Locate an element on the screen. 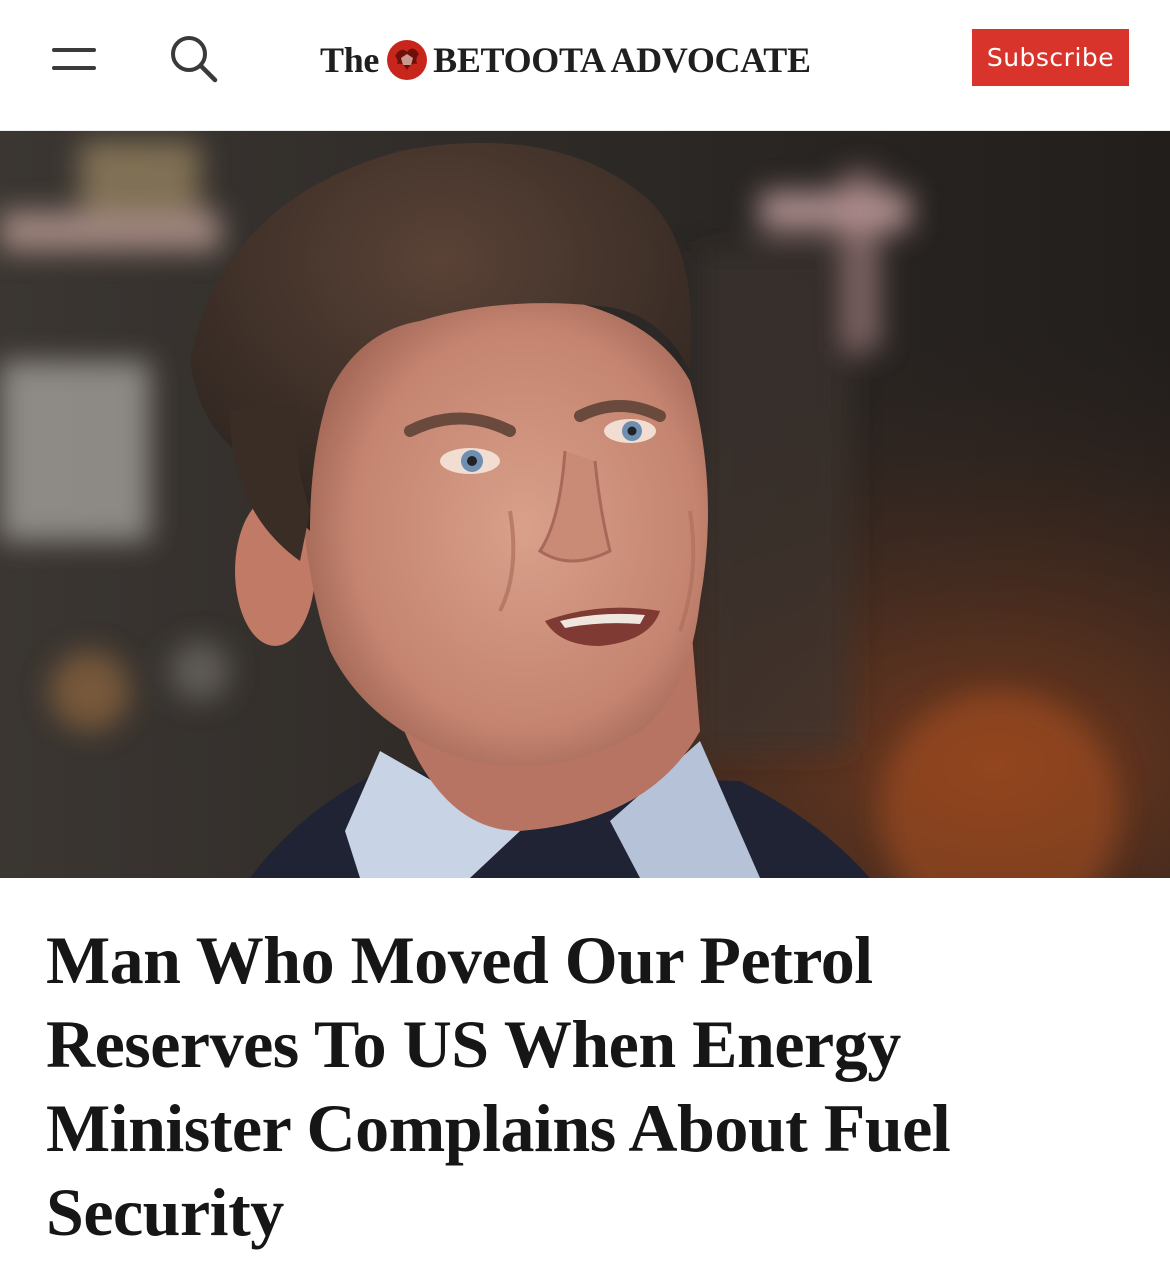 This screenshot has height=1288, width=1170. site-header: The BETOOTA ADVOCATE Subscribe is located at coordinates (585, 65).